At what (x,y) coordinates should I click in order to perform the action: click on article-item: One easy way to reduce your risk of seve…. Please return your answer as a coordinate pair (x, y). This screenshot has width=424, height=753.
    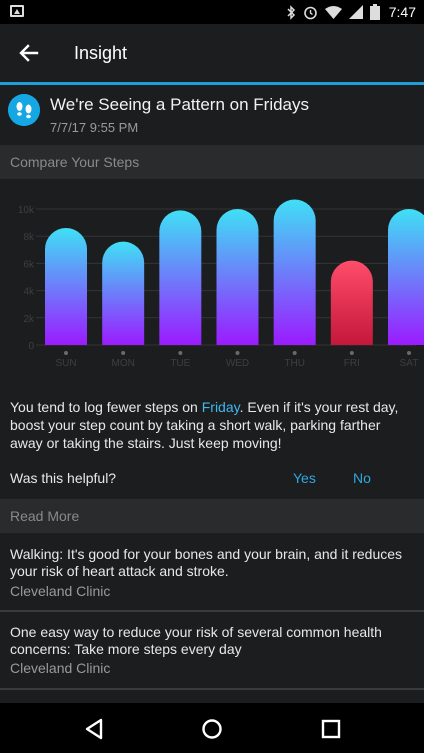
    Looking at the image, I should click on (212, 656).